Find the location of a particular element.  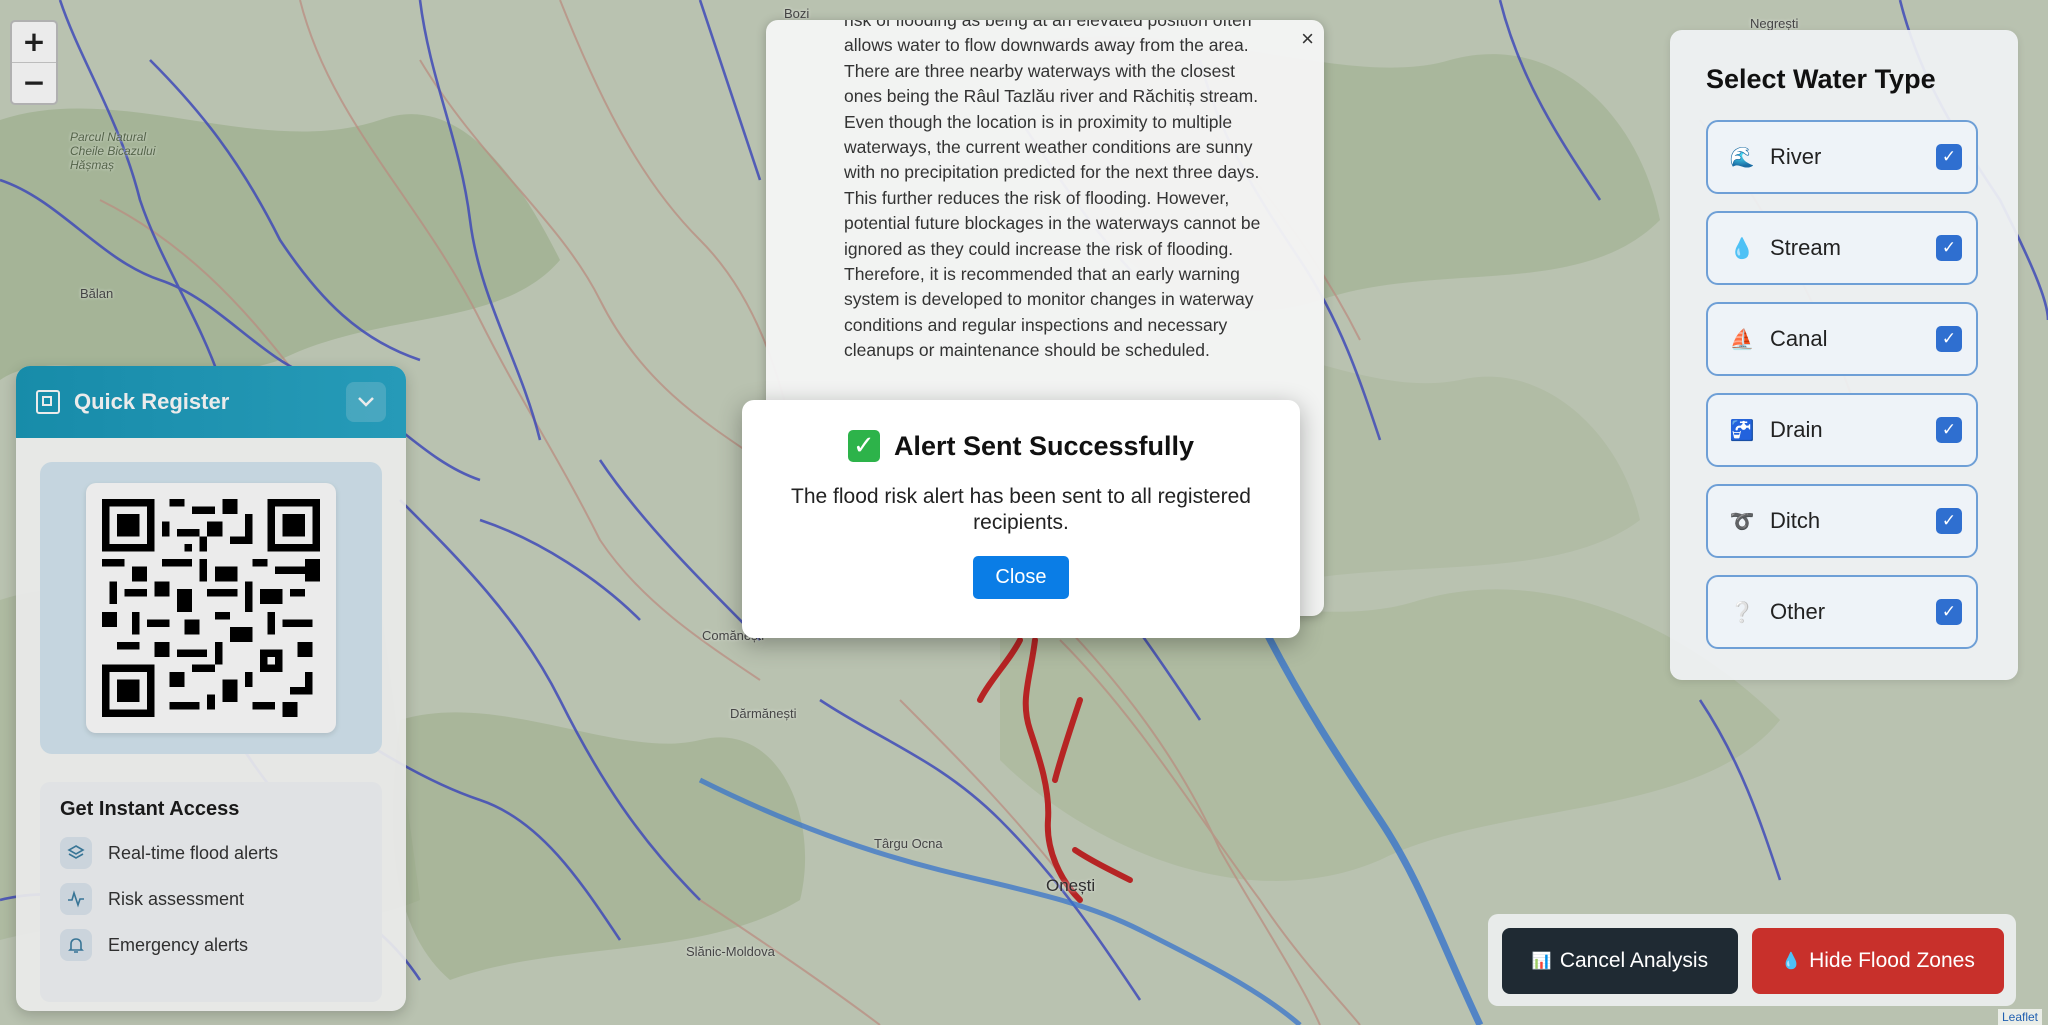

water-type-label: Canal is located at coordinates (1799, 338).